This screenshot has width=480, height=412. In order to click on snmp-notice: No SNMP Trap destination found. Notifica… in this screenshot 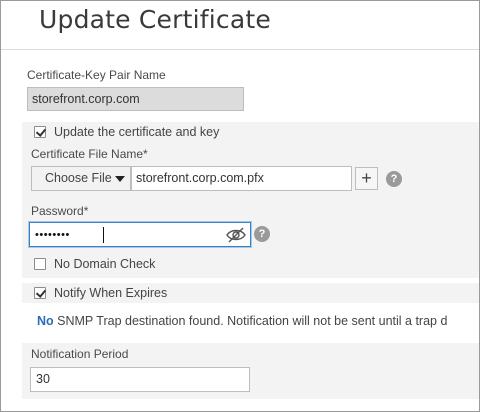, I will do `click(242, 321)`.